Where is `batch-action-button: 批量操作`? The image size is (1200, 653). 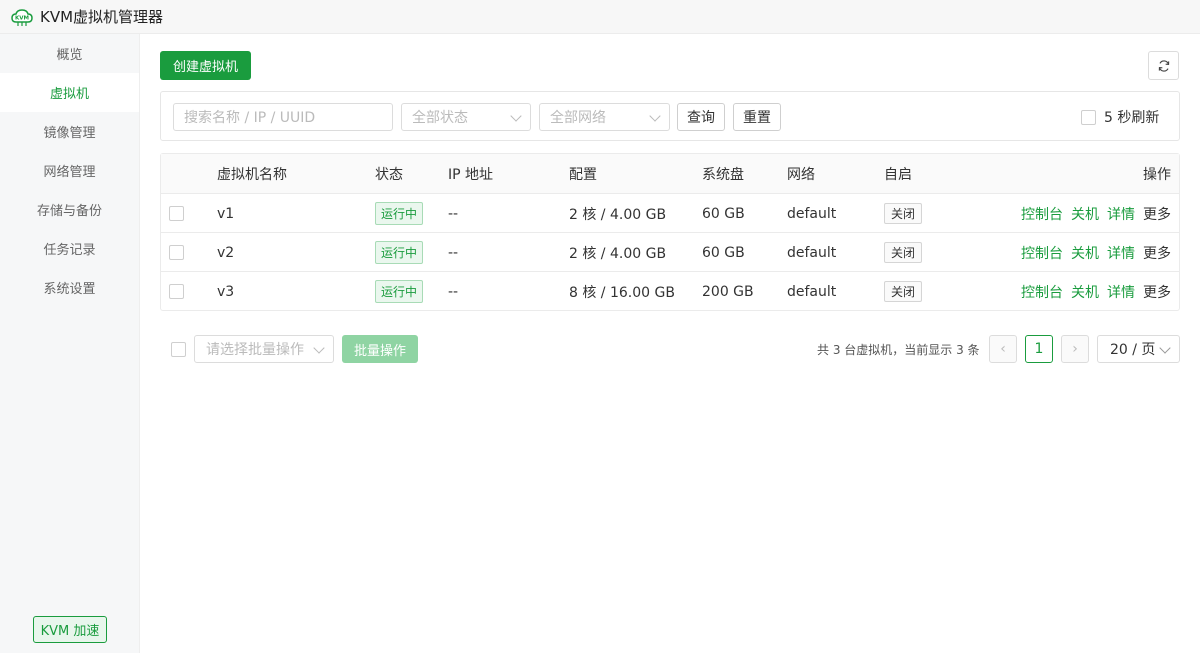 batch-action-button: 批量操作 is located at coordinates (380, 349).